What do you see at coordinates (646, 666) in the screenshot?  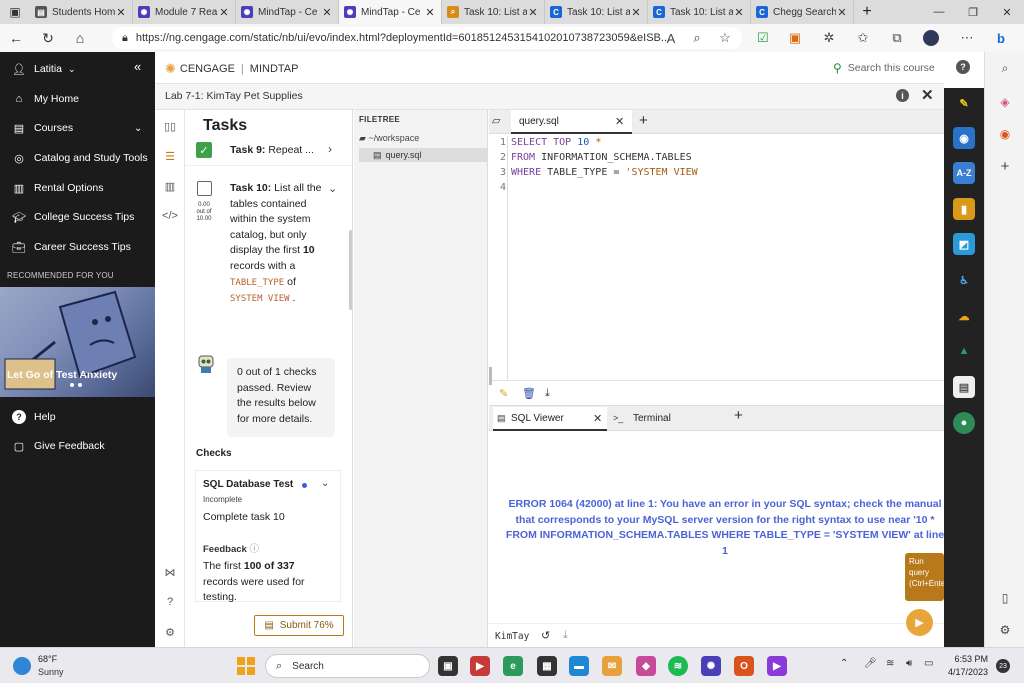 I see `app-icon: ◆` at bounding box center [646, 666].